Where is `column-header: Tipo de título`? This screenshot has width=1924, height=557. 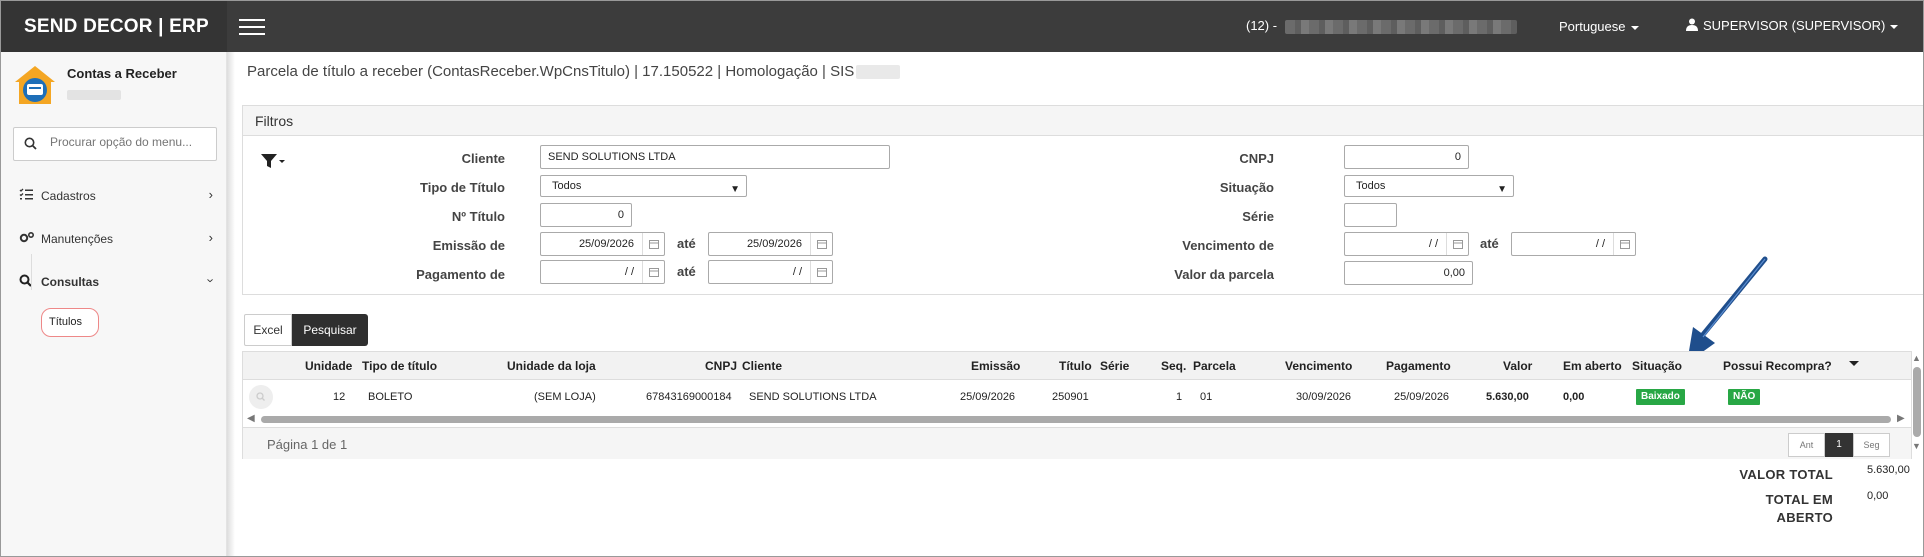 column-header: Tipo de título is located at coordinates (399, 366).